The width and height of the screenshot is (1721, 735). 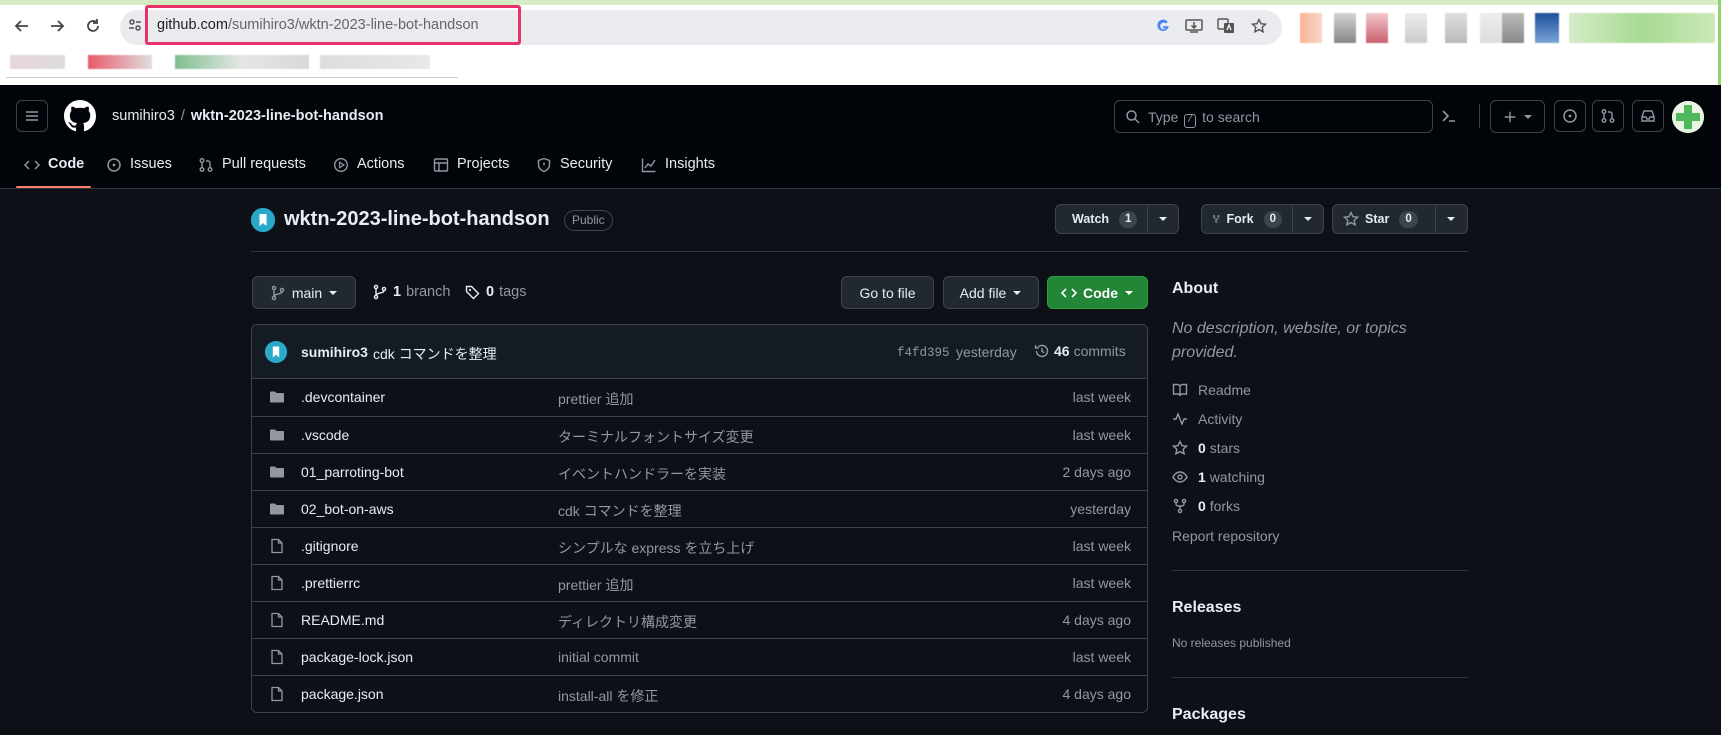 What do you see at coordinates (80, 116) in the screenshot?
I see `github-logo-icon` at bounding box center [80, 116].